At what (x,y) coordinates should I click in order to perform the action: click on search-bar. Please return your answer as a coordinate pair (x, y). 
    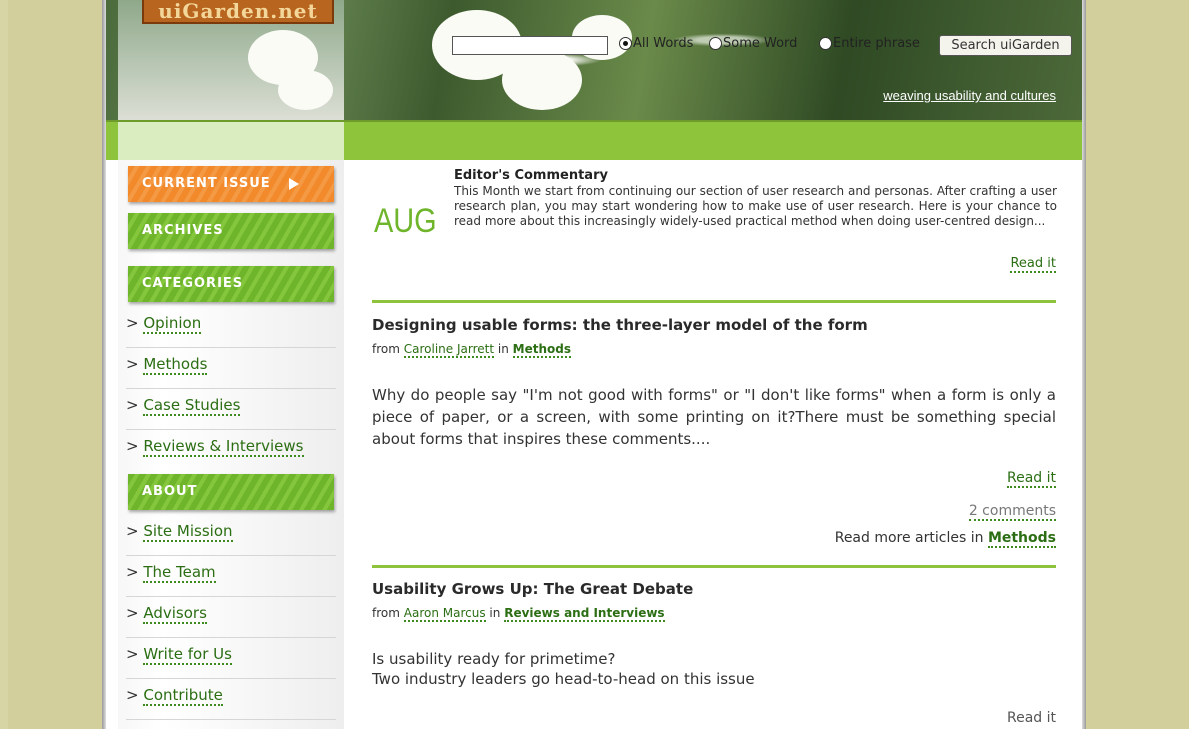
    Looking at the image, I should click on (594, 140).